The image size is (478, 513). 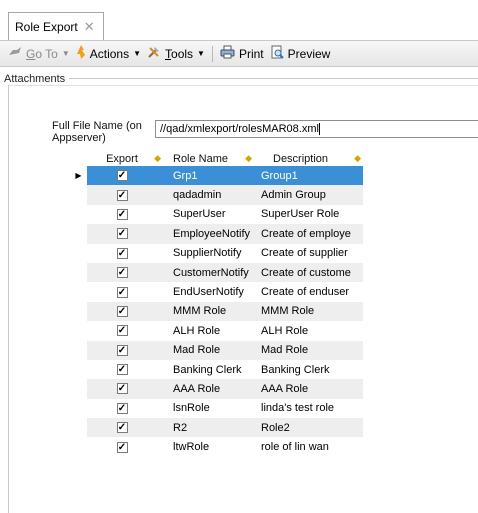 What do you see at coordinates (108, 54) in the screenshot?
I see `actions-button: Actions ▼` at bounding box center [108, 54].